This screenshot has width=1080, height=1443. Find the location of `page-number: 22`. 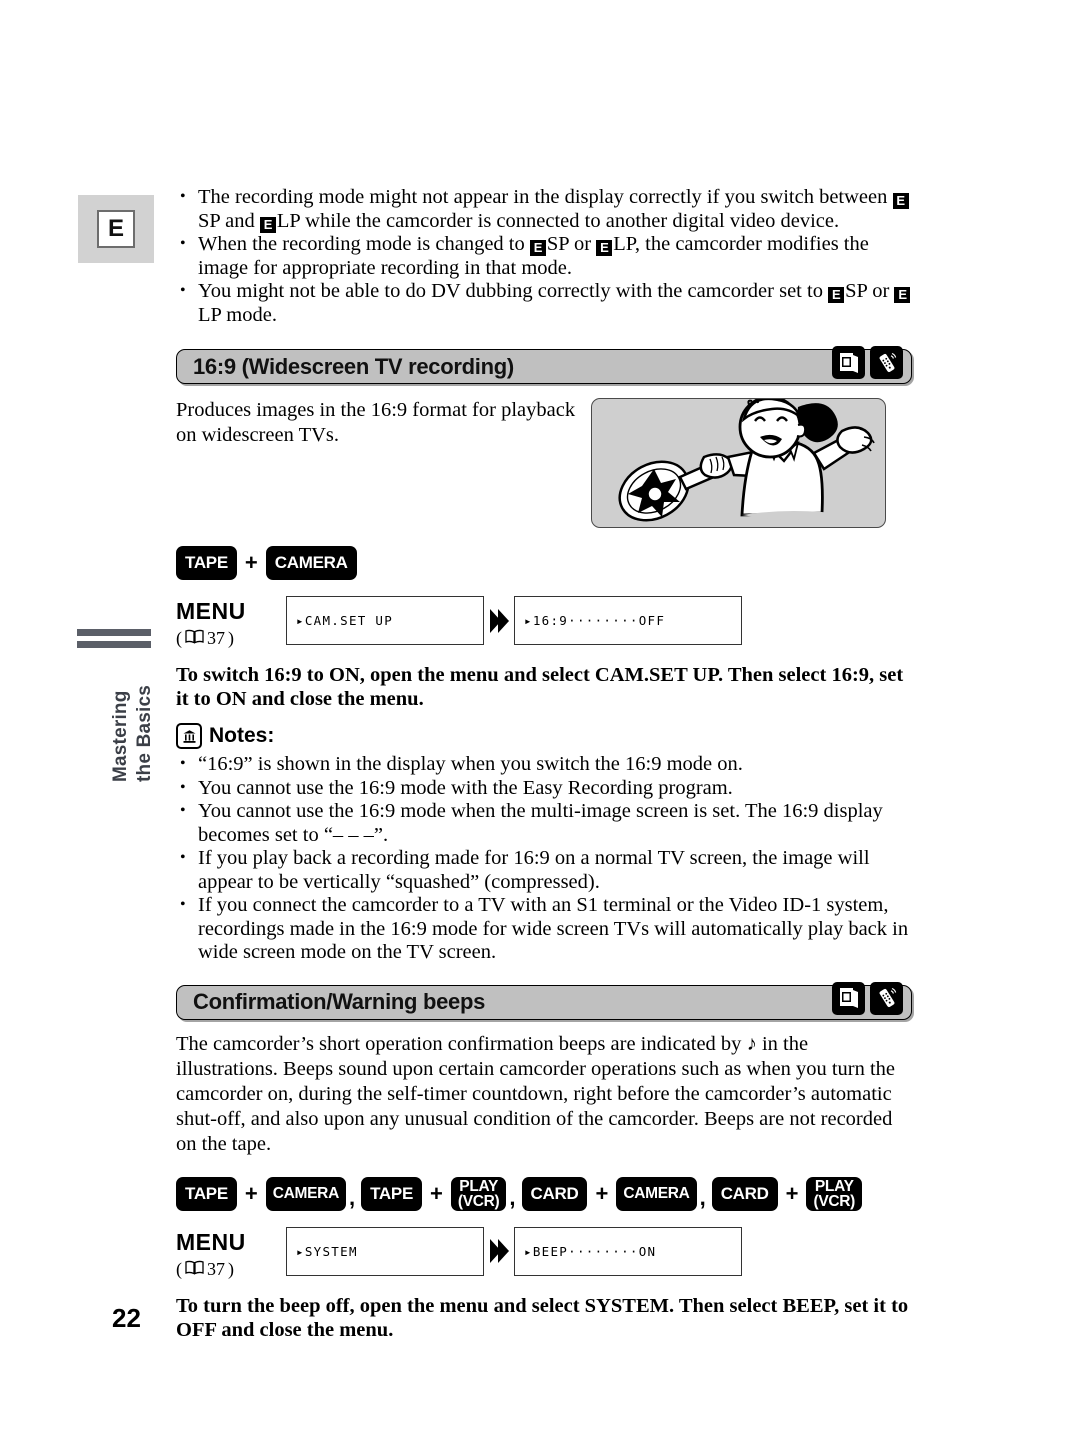

page-number: 22 is located at coordinates (126, 1318).